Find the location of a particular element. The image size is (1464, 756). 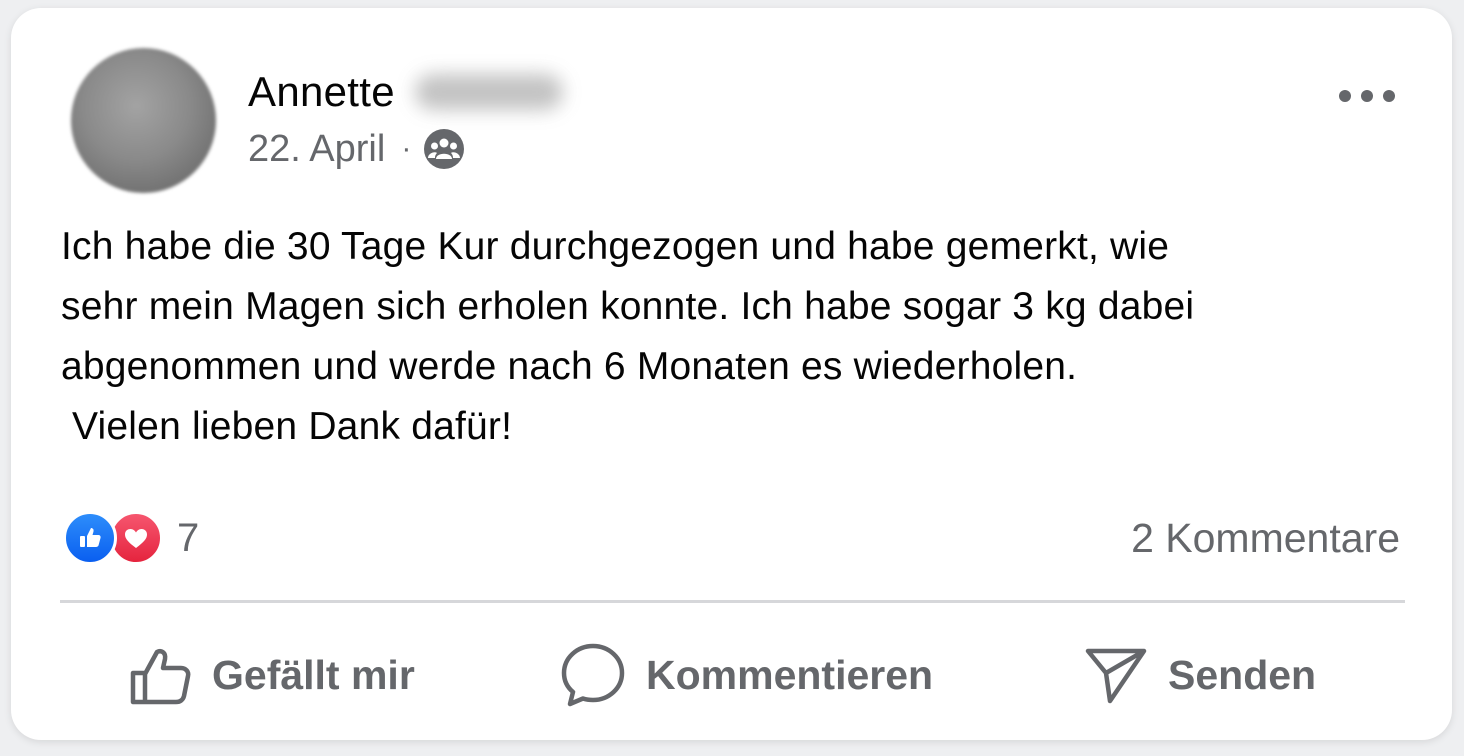

like-button: Gefällt mir is located at coordinates (272, 675).